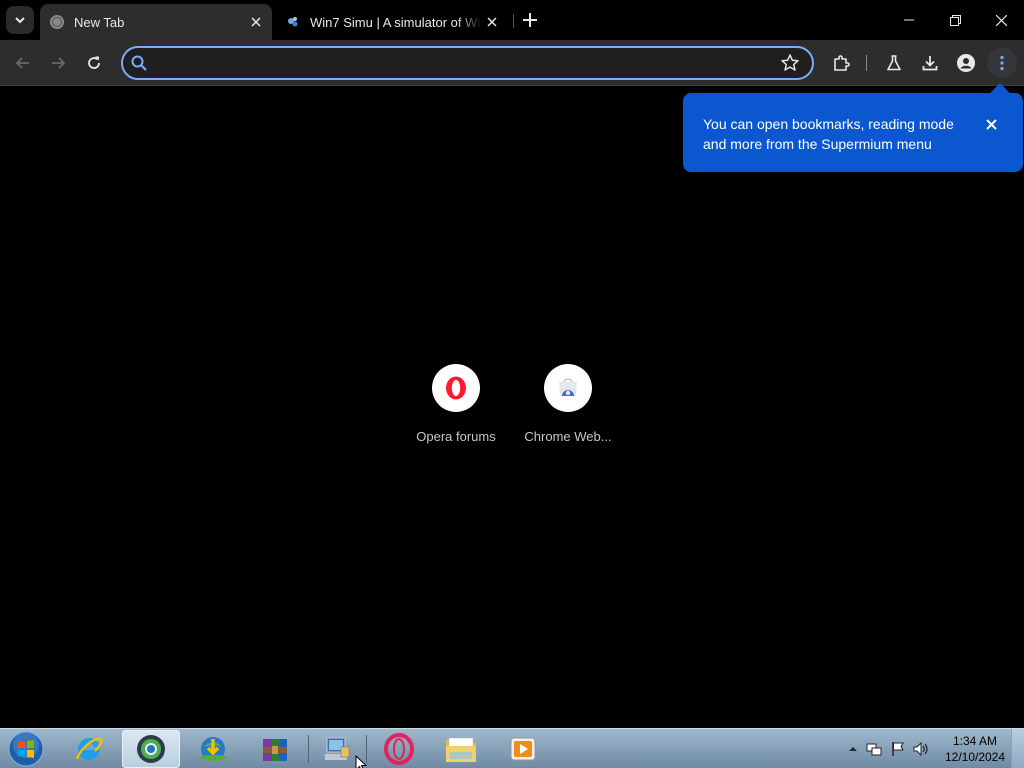  I want to click on chrome-web-store-icon, so click(568, 387).